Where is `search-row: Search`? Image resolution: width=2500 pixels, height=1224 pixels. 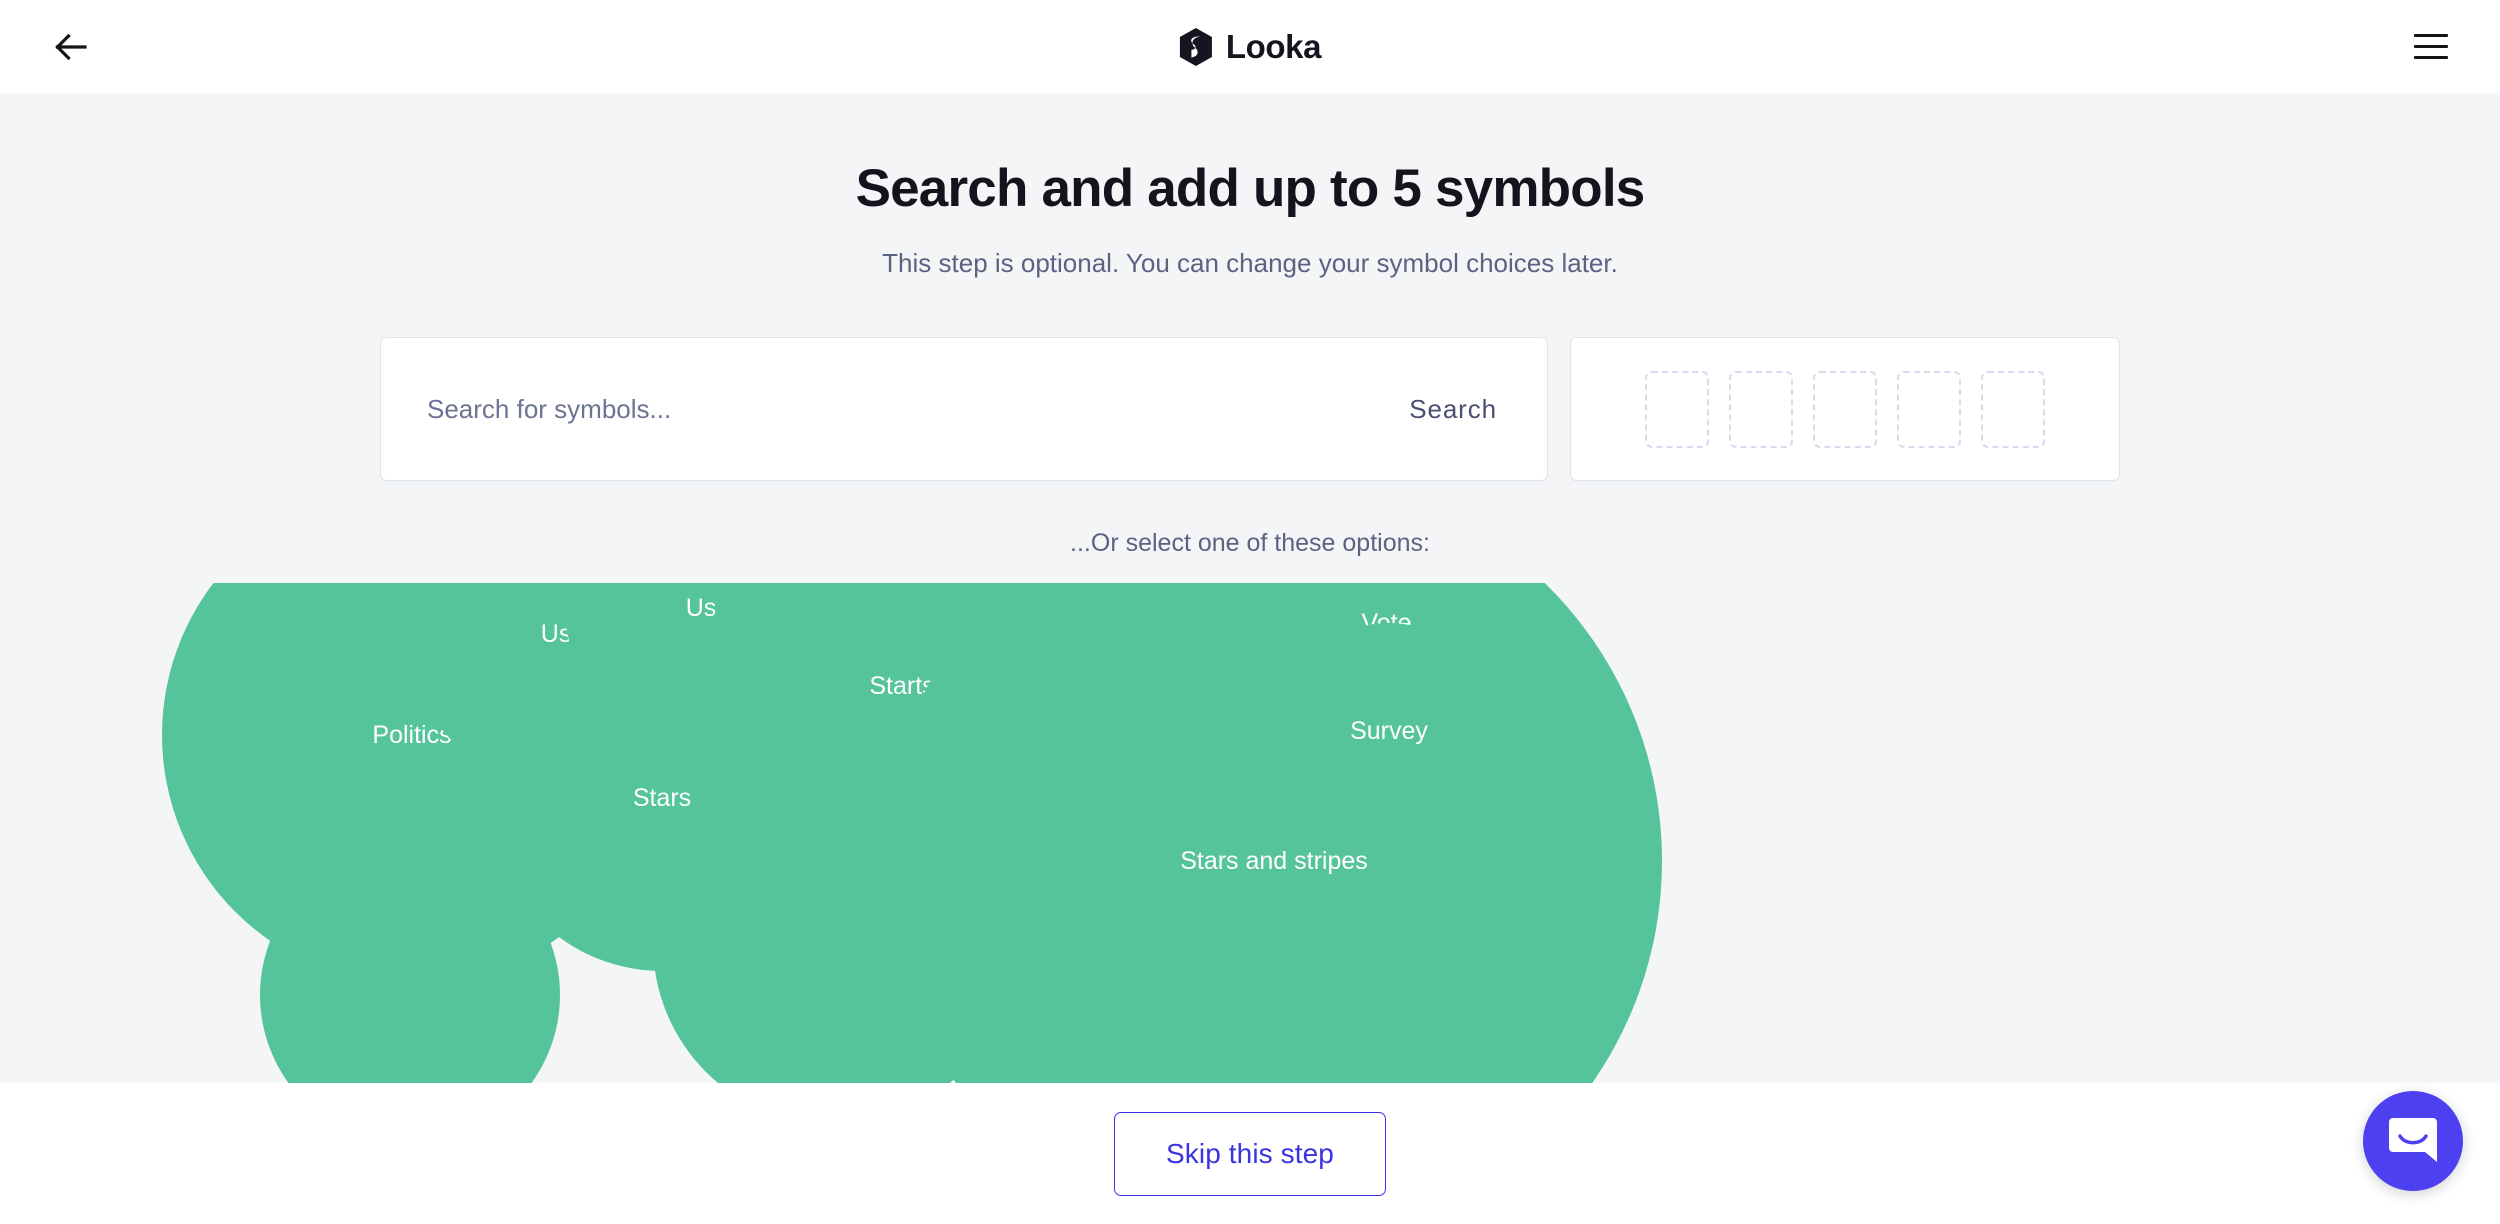 search-row: Search is located at coordinates (1250, 381).